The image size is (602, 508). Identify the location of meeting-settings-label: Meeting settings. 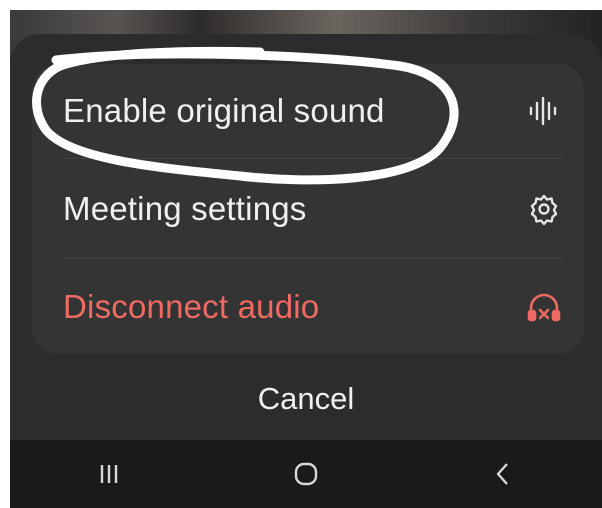
(185, 208).